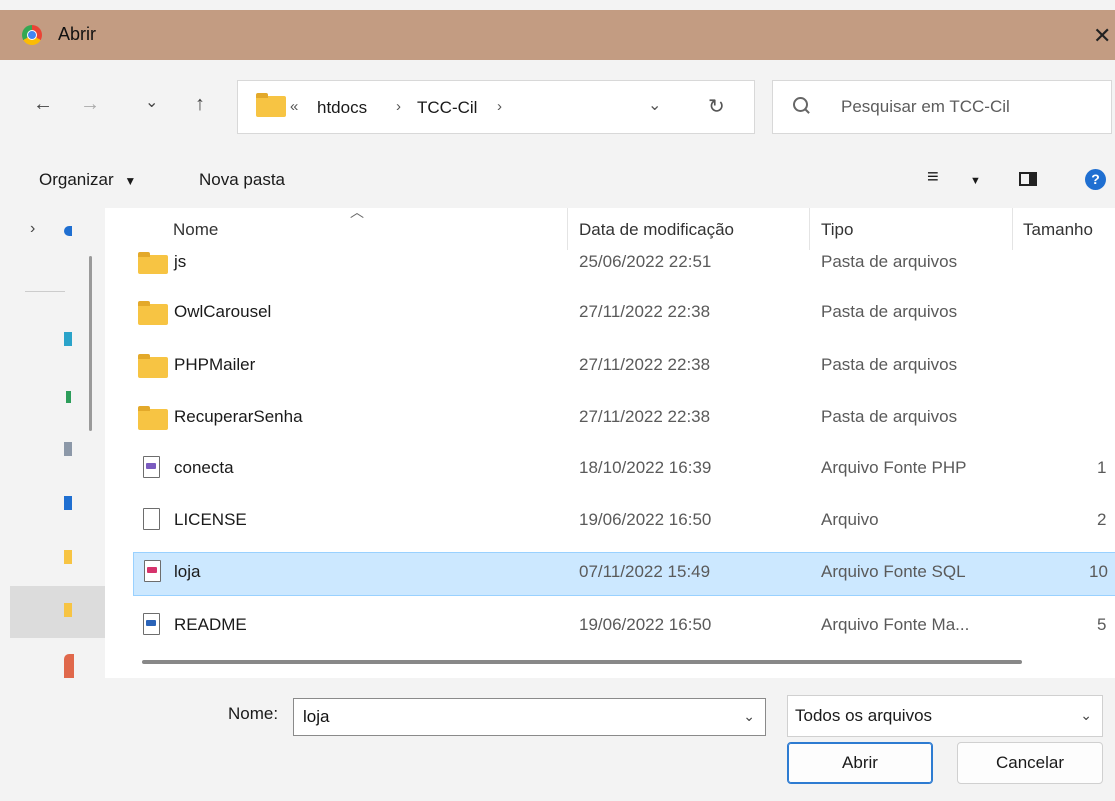 The width and height of the screenshot is (1115, 801). What do you see at coordinates (496, 107) in the screenshot?
I see `address-bar: « htdocs › TCC-Cil › ⌄ ↻` at bounding box center [496, 107].